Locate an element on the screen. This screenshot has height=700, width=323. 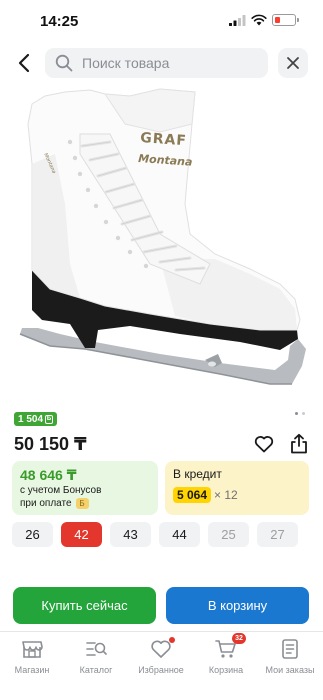
brand-logo-text: GRAF is located at coordinates (164, 139).